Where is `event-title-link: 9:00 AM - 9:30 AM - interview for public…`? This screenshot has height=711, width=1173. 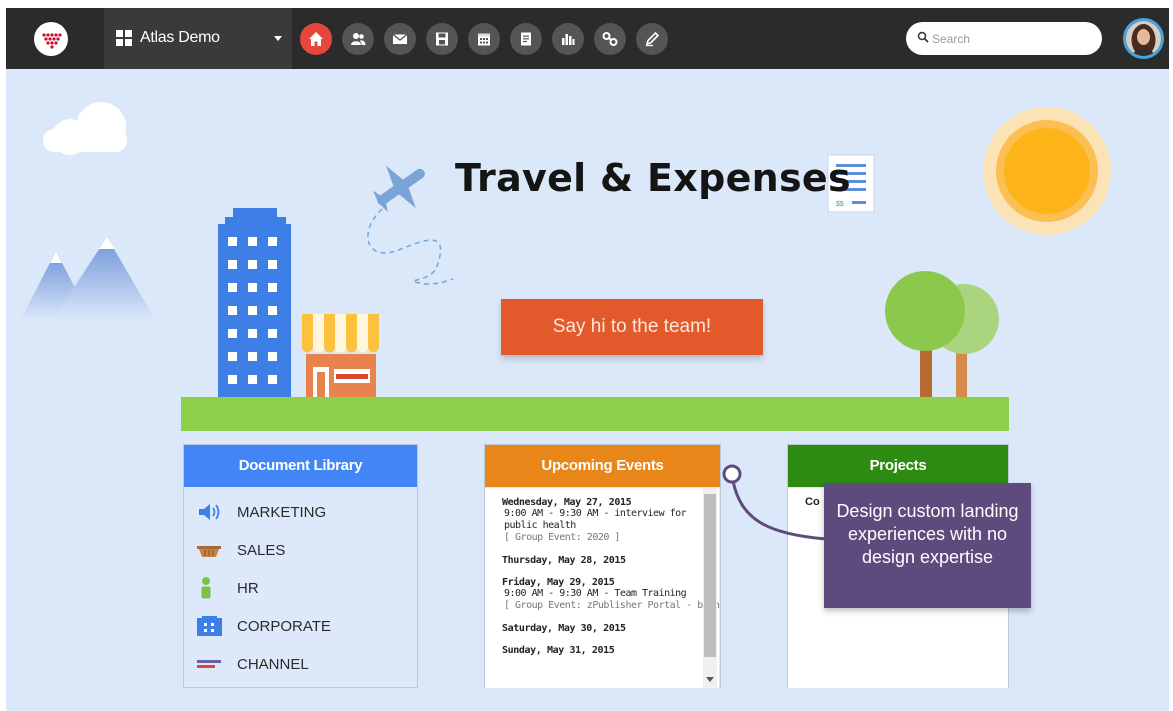
event-title-link: 9:00 AM - 9:30 AM - interview for public… is located at coordinates (602, 520).